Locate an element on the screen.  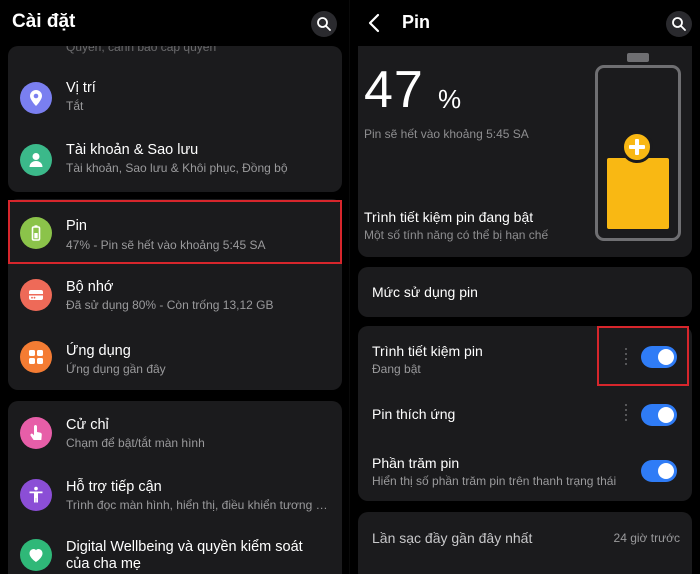
settings-header: Cài đặt is located at coordinates (175, 23).